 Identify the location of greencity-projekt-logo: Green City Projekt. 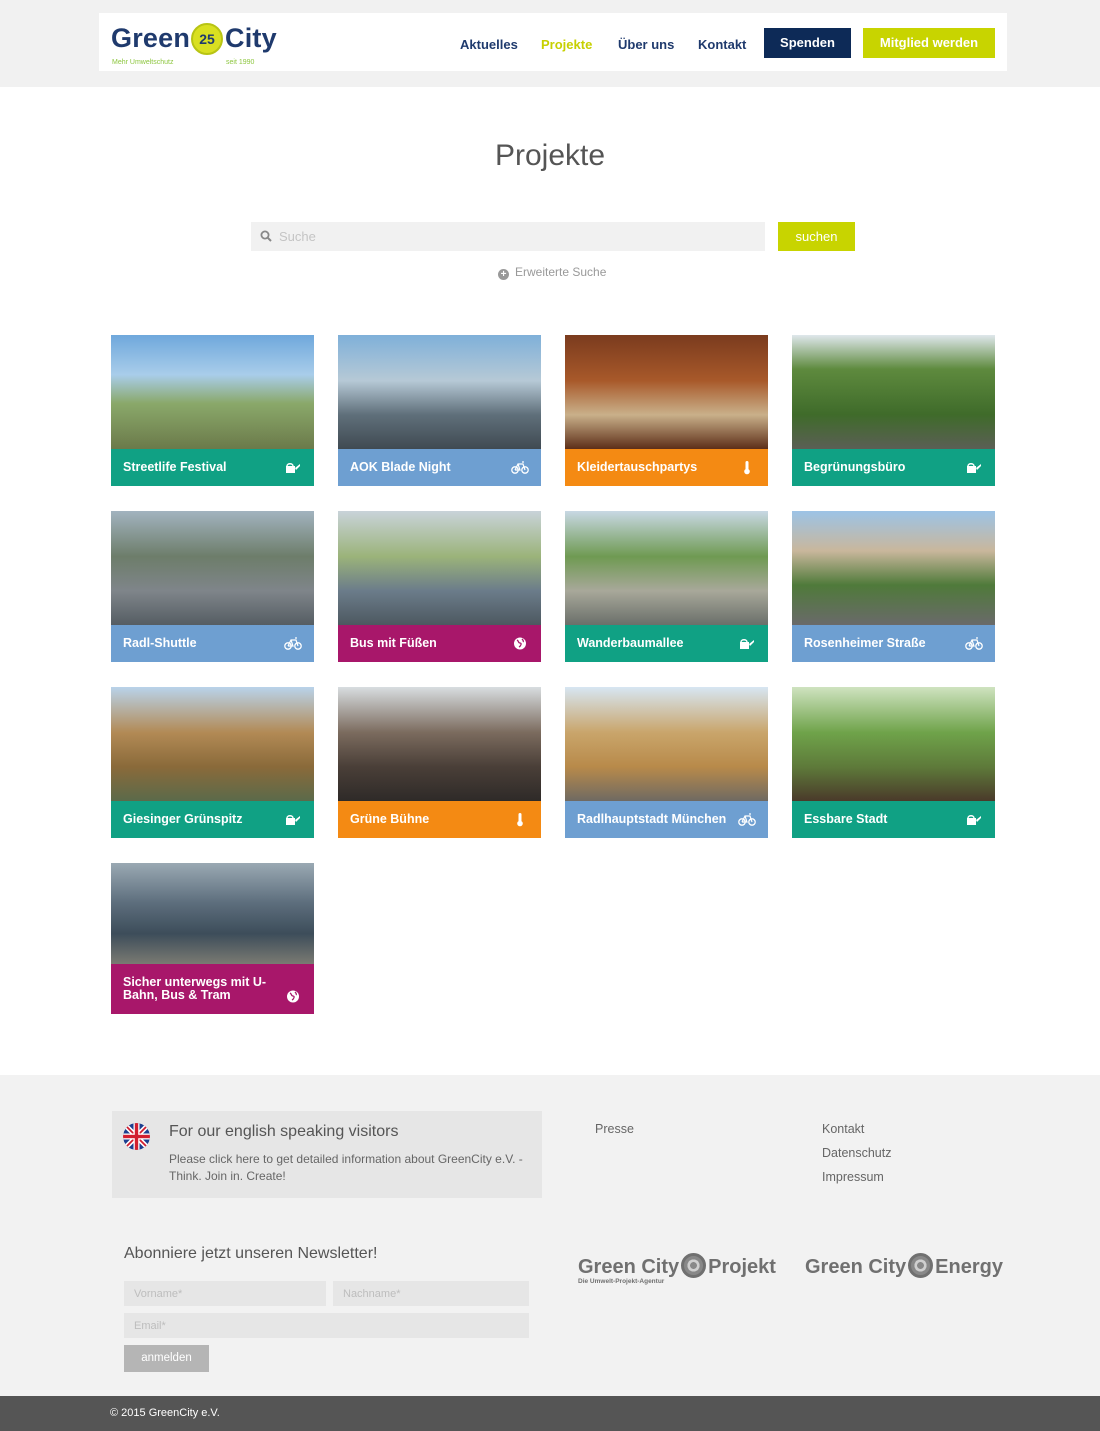
(677, 1266).